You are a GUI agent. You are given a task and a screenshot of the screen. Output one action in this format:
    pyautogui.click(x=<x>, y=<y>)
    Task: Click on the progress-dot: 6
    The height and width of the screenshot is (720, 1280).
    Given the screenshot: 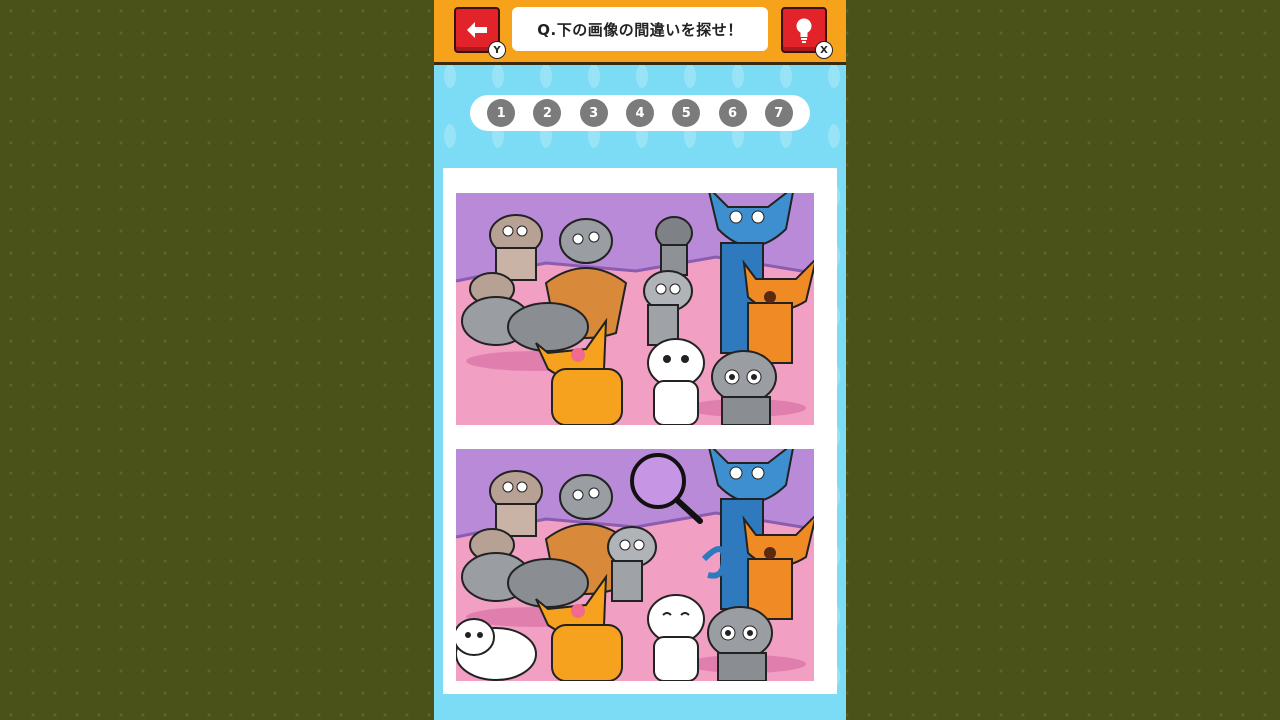 What is the action you would take?
    pyautogui.click(x=732, y=113)
    